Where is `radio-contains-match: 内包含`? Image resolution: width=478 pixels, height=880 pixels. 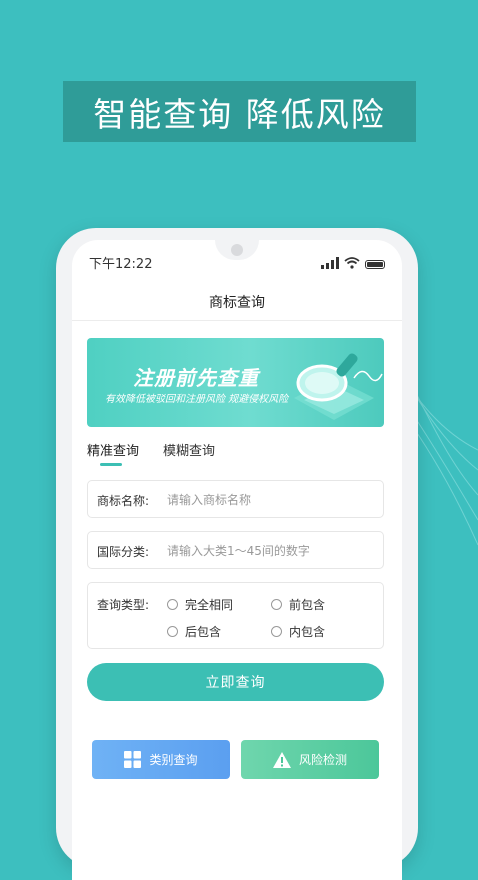 radio-contains-match: 内包含 is located at coordinates (298, 631).